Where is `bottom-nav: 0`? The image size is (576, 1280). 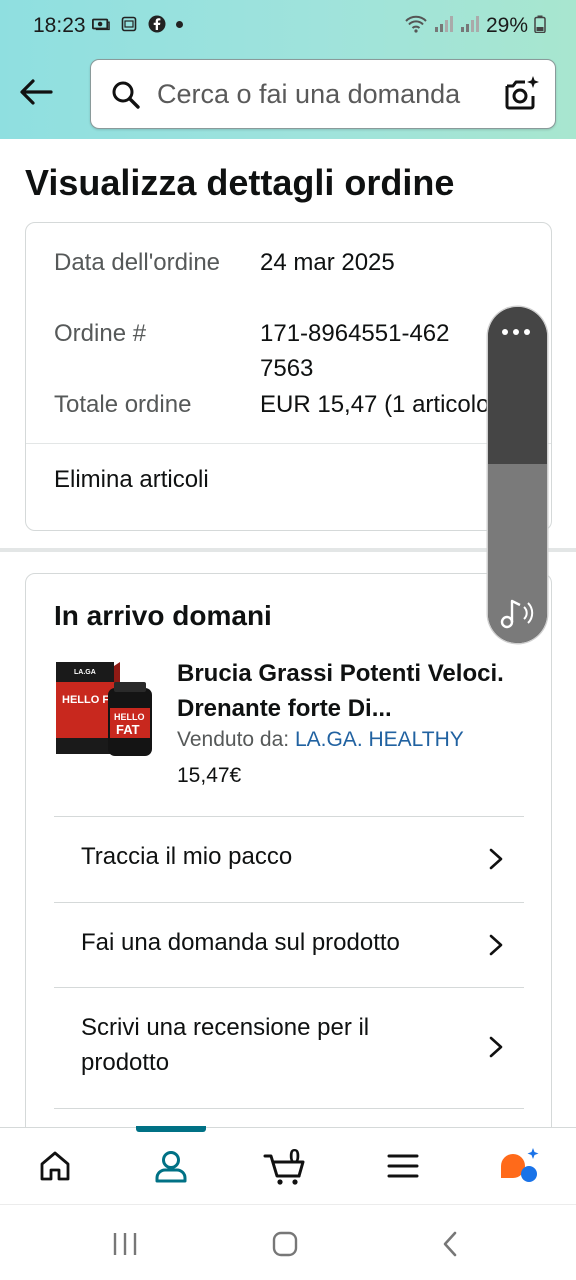
bottom-nav: 0 is located at coordinates (288, 1165).